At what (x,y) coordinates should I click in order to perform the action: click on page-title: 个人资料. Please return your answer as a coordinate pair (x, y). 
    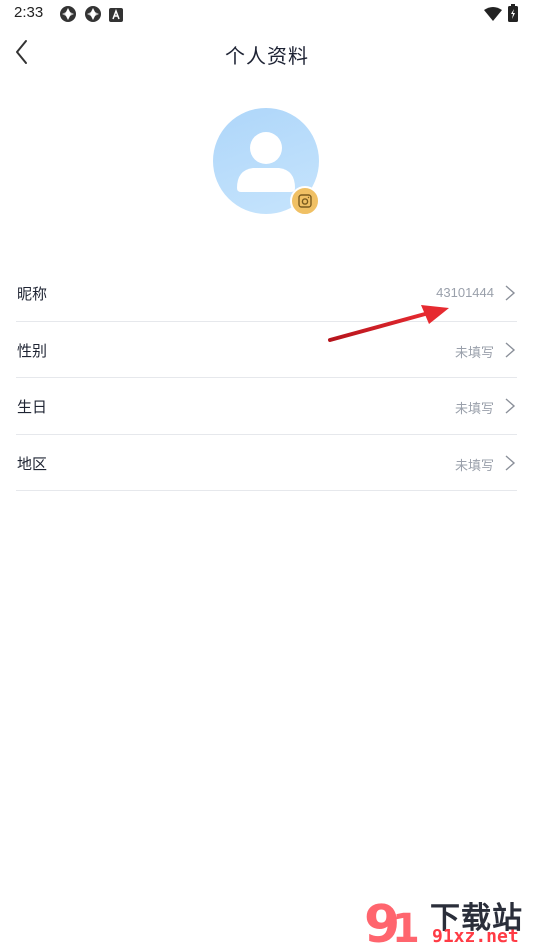
    Looking at the image, I should click on (267, 56).